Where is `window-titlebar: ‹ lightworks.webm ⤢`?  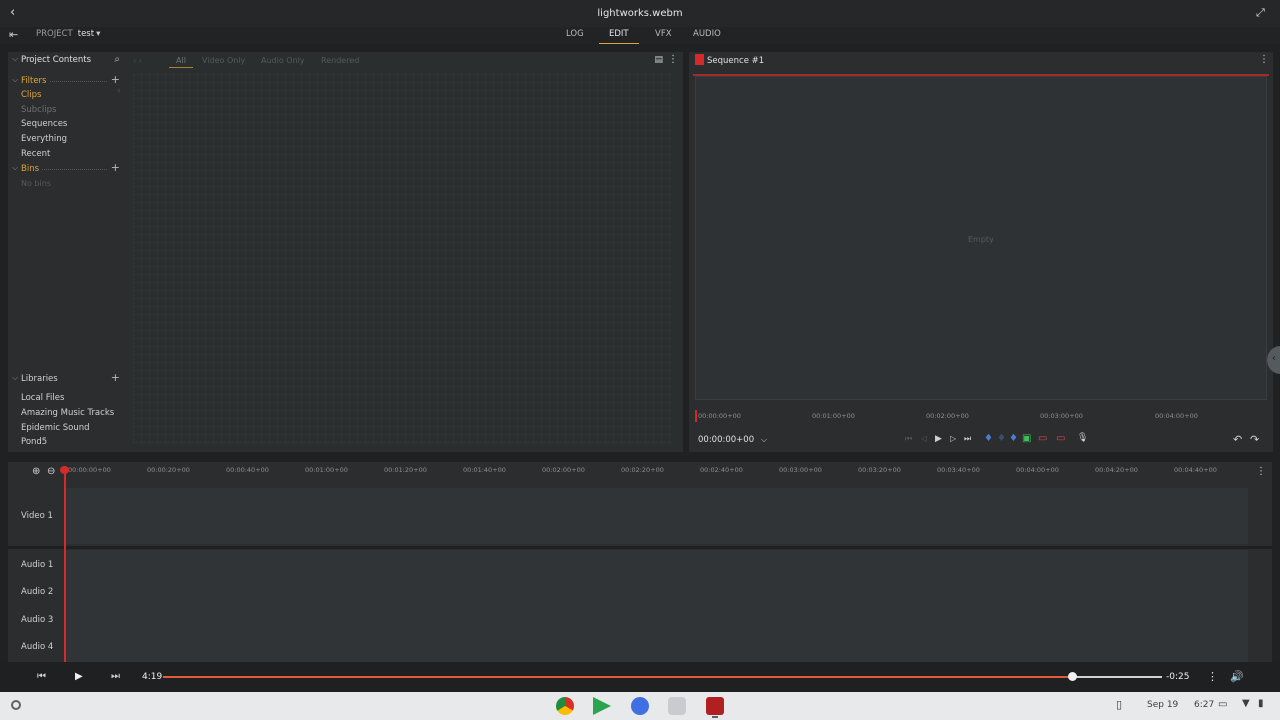
window-titlebar: ‹ lightworks.webm ⤢ is located at coordinates (640, 13).